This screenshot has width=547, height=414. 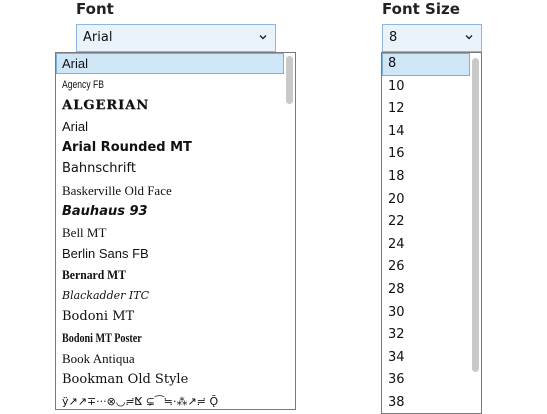 What do you see at coordinates (83, 85) in the screenshot?
I see `font-option-label: Agency FB` at bounding box center [83, 85].